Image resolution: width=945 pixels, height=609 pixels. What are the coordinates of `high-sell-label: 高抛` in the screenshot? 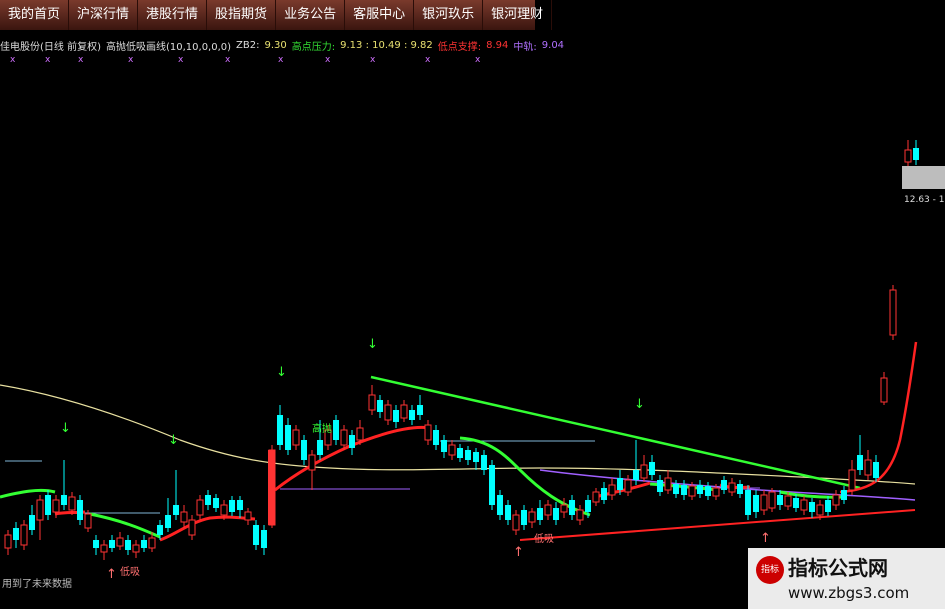 It's located at (322, 429).